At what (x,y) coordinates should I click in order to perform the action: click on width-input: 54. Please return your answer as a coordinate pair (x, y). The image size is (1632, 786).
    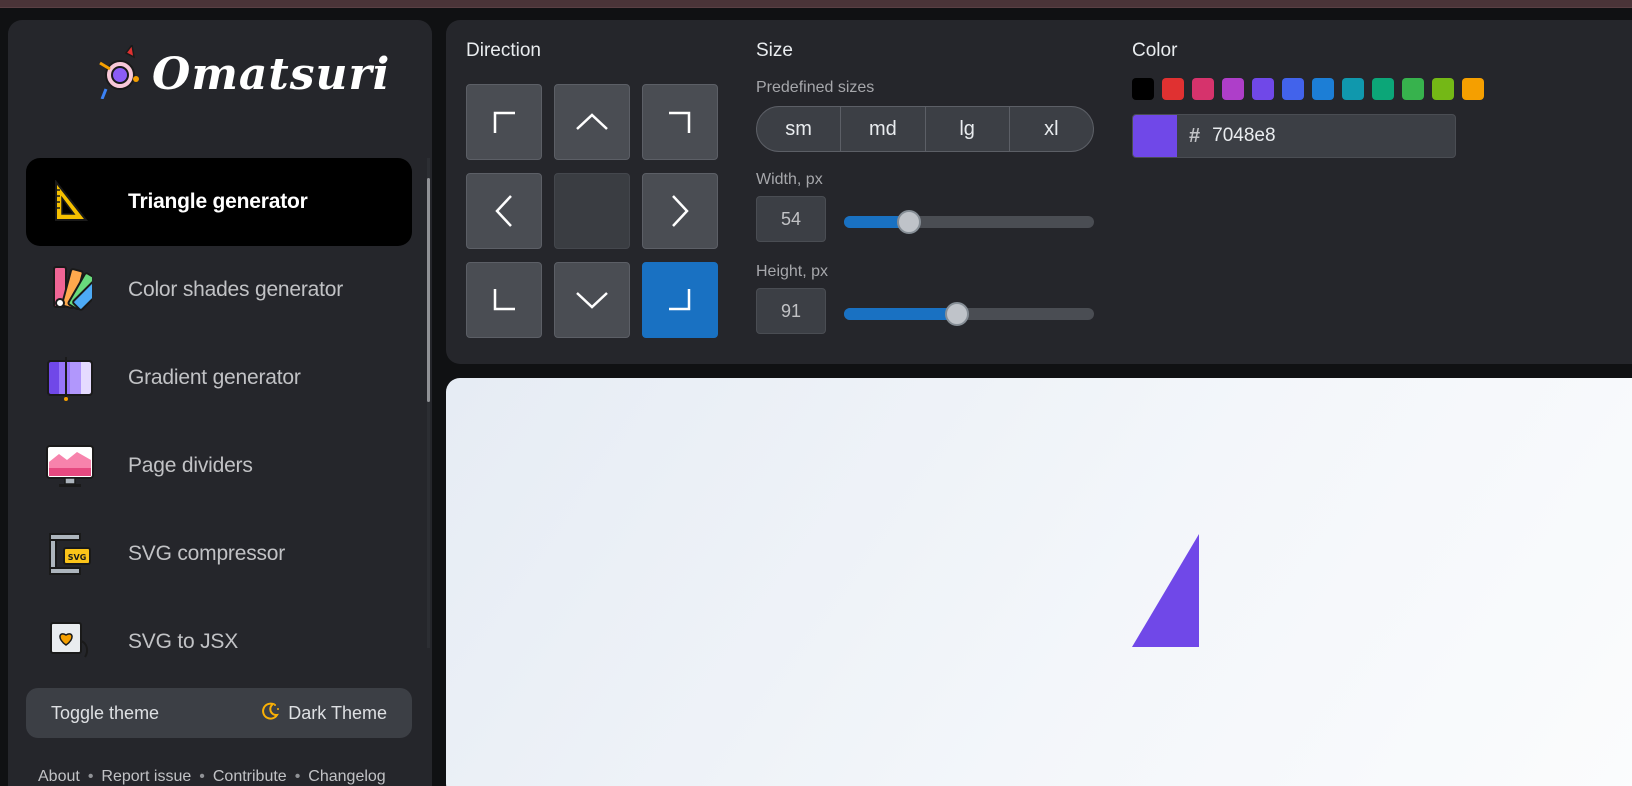
    Looking at the image, I should click on (791, 219).